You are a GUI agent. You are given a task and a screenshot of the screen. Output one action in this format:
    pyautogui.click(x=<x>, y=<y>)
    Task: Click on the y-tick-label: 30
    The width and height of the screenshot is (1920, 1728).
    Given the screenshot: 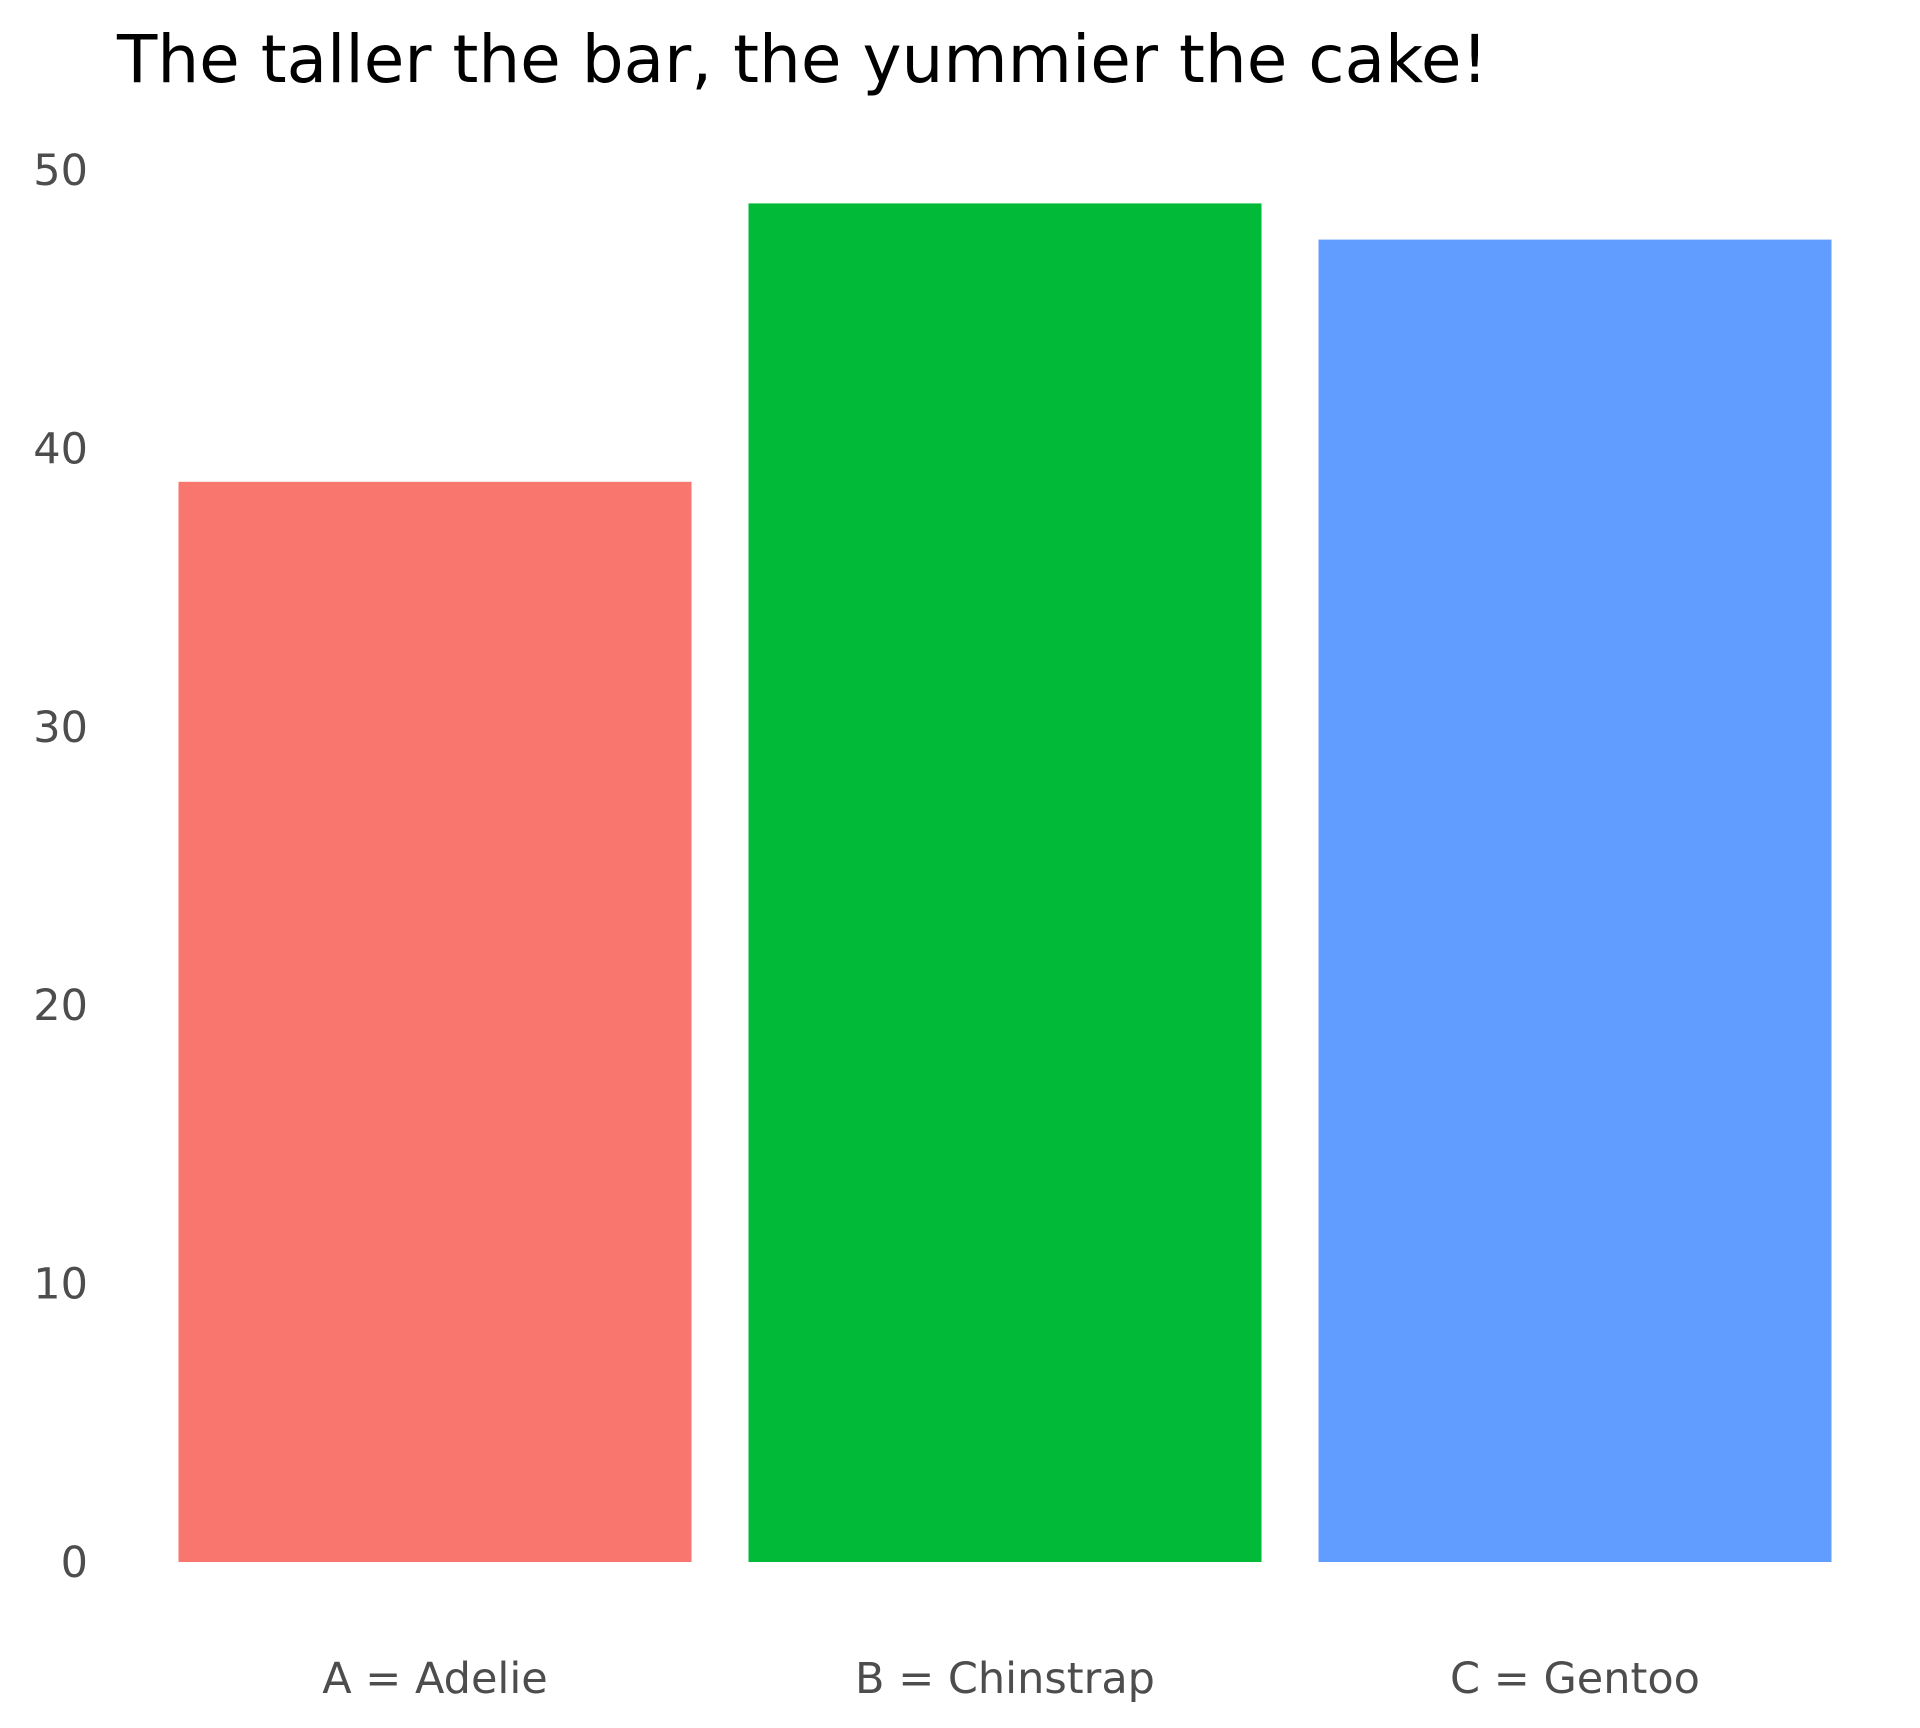 What is the action you would take?
    pyautogui.click(x=60, y=728)
    